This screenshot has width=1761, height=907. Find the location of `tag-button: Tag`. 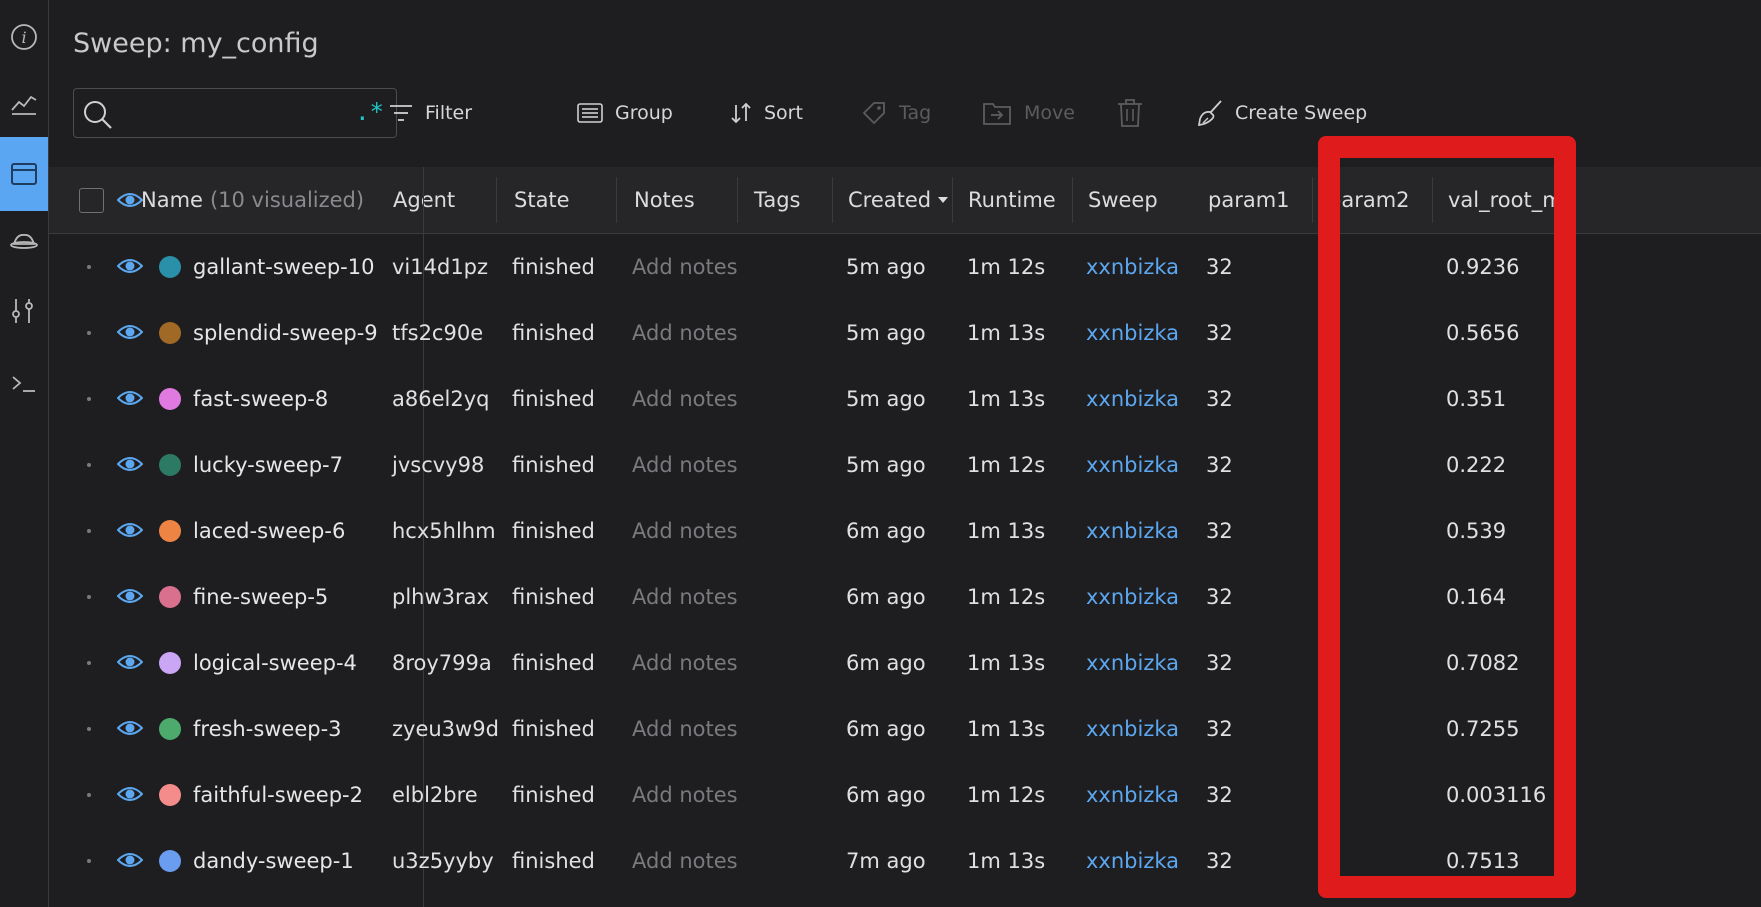

tag-button: Tag is located at coordinates (896, 113).